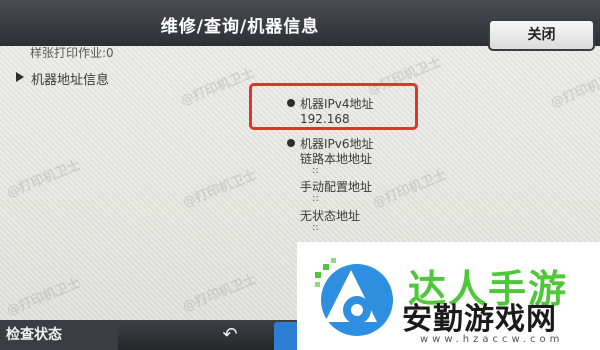 The image size is (600, 350). What do you see at coordinates (291, 143) in the screenshot?
I see `ipv6-bullet-icon` at bounding box center [291, 143].